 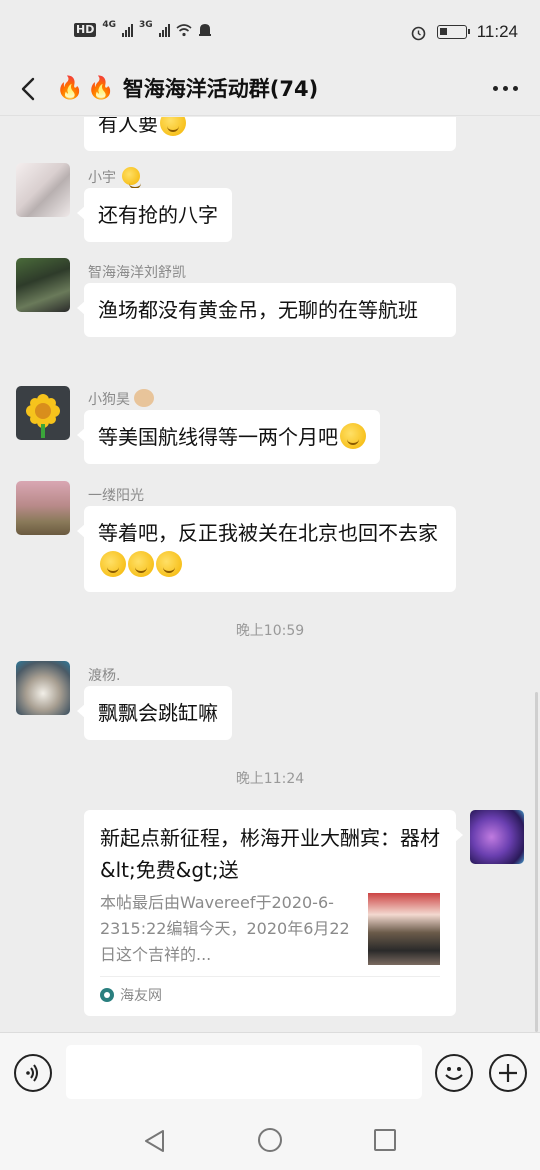 I want to click on network-3g-label: 3G, so click(x=146, y=25).